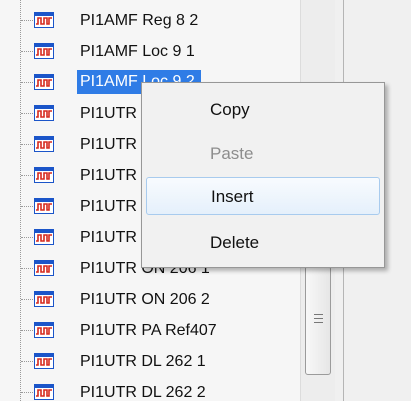 This screenshot has height=401, width=411. What do you see at coordinates (235, 242) in the screenshot?
I see `menu-item-label: Delete` at bounding box center [235, 242].